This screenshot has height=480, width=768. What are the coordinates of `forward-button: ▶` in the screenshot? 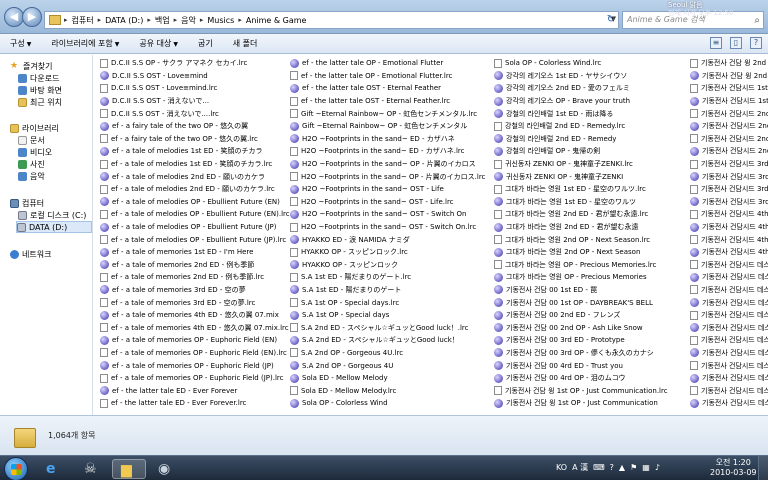 It's located at (32, 17).